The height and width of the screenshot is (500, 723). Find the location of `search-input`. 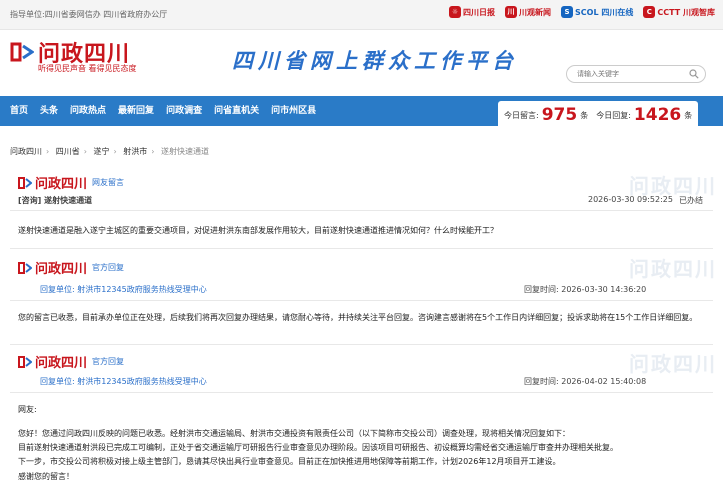

search-input is located at coordinates (632, 74).